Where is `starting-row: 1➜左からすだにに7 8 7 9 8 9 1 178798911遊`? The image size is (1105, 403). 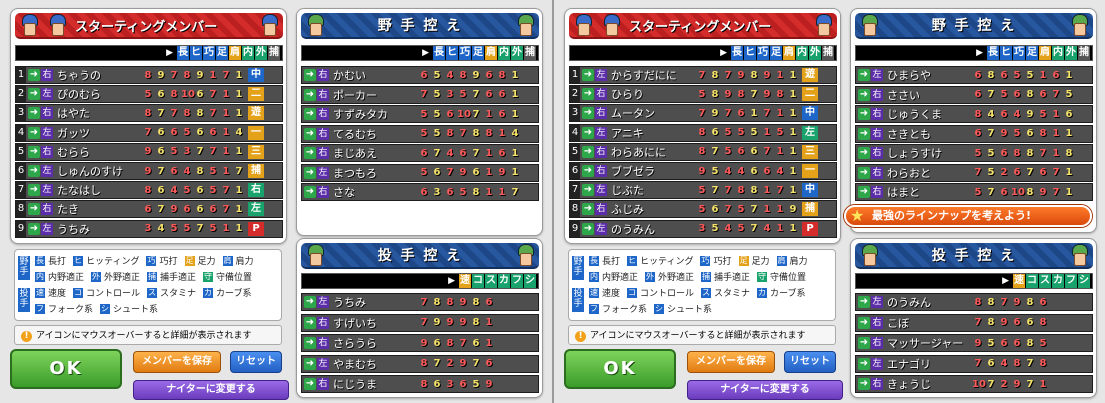 starting-row: 1➜左からすだにに7 8 7 9 8 9 1 178798911遊 is located at coordinates (703, 75).